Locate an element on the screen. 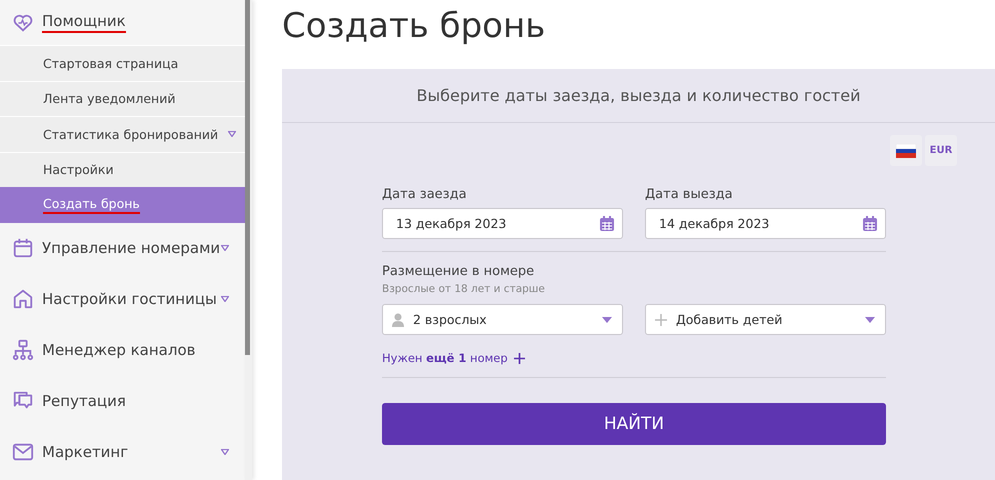  flag-icon is located at coordinates (906, 151).